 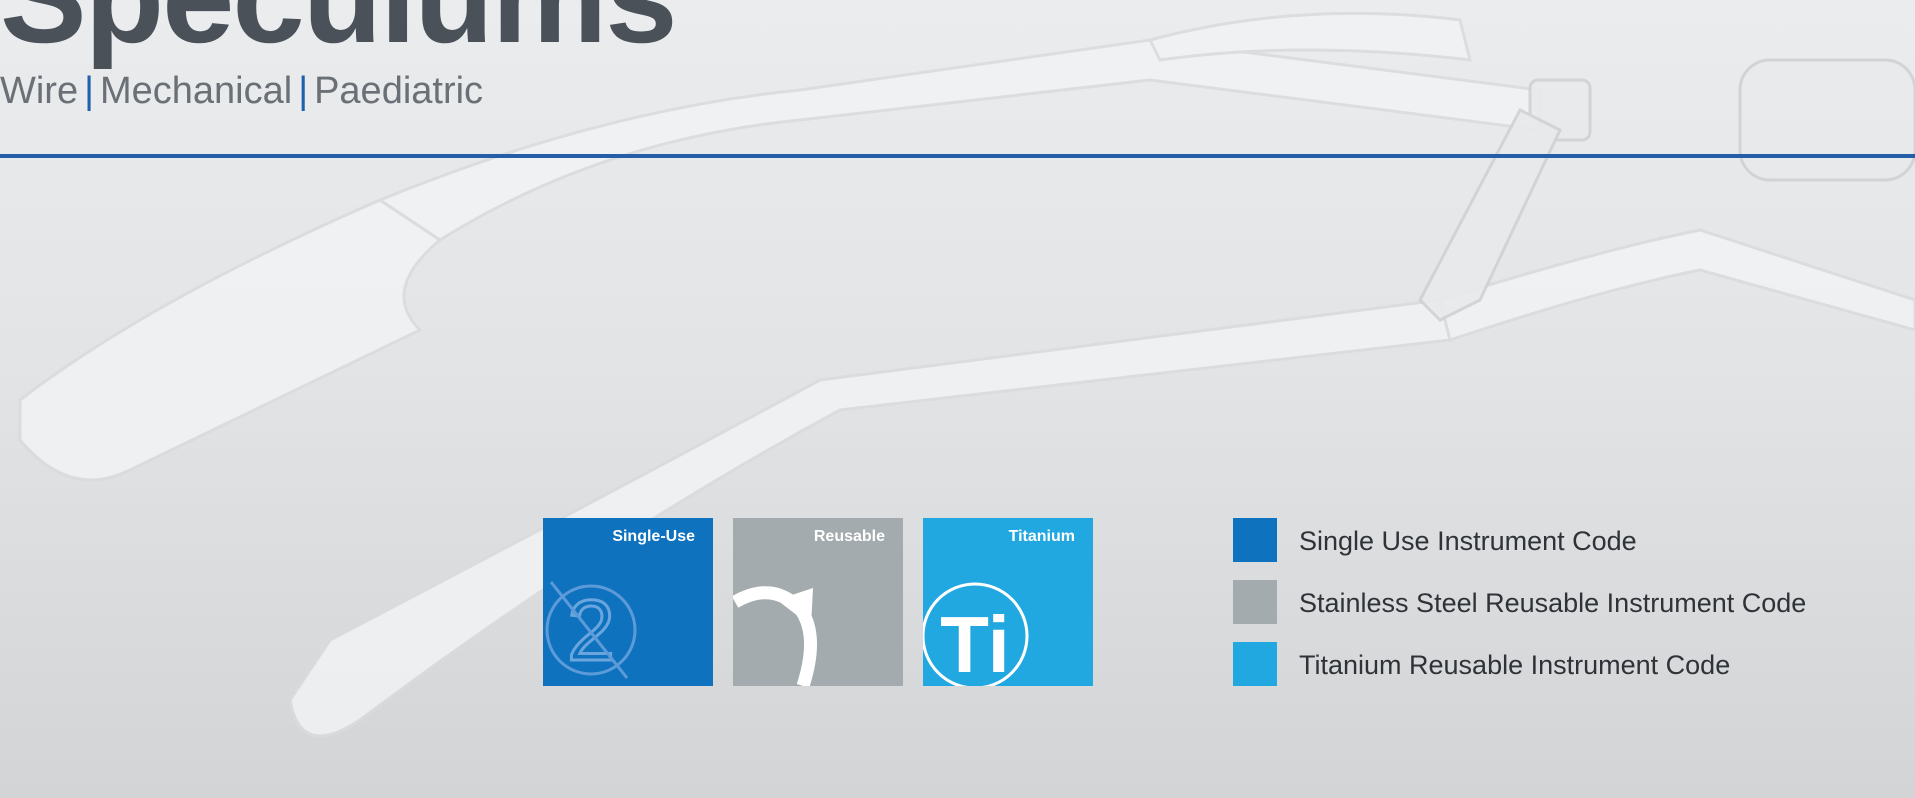 I want to click on titanium-tile: Titanium Ti, so click(x=1008, y=602).